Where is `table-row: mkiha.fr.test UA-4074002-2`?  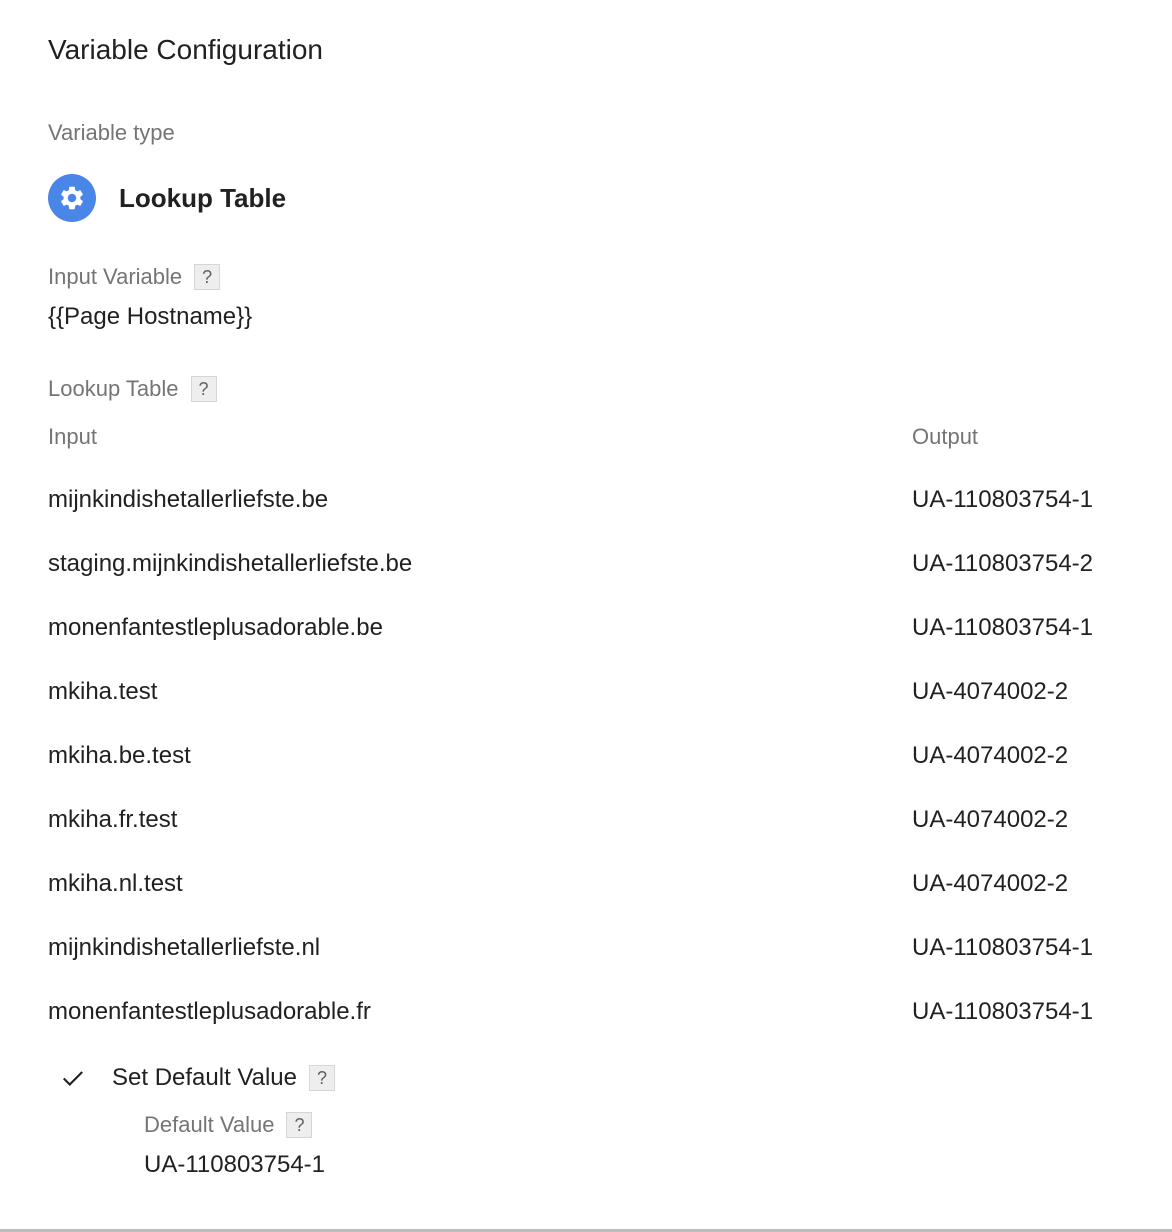
table-row: mkiha.fr.test UA-4074002-2 is located at coordinates (586, 826).